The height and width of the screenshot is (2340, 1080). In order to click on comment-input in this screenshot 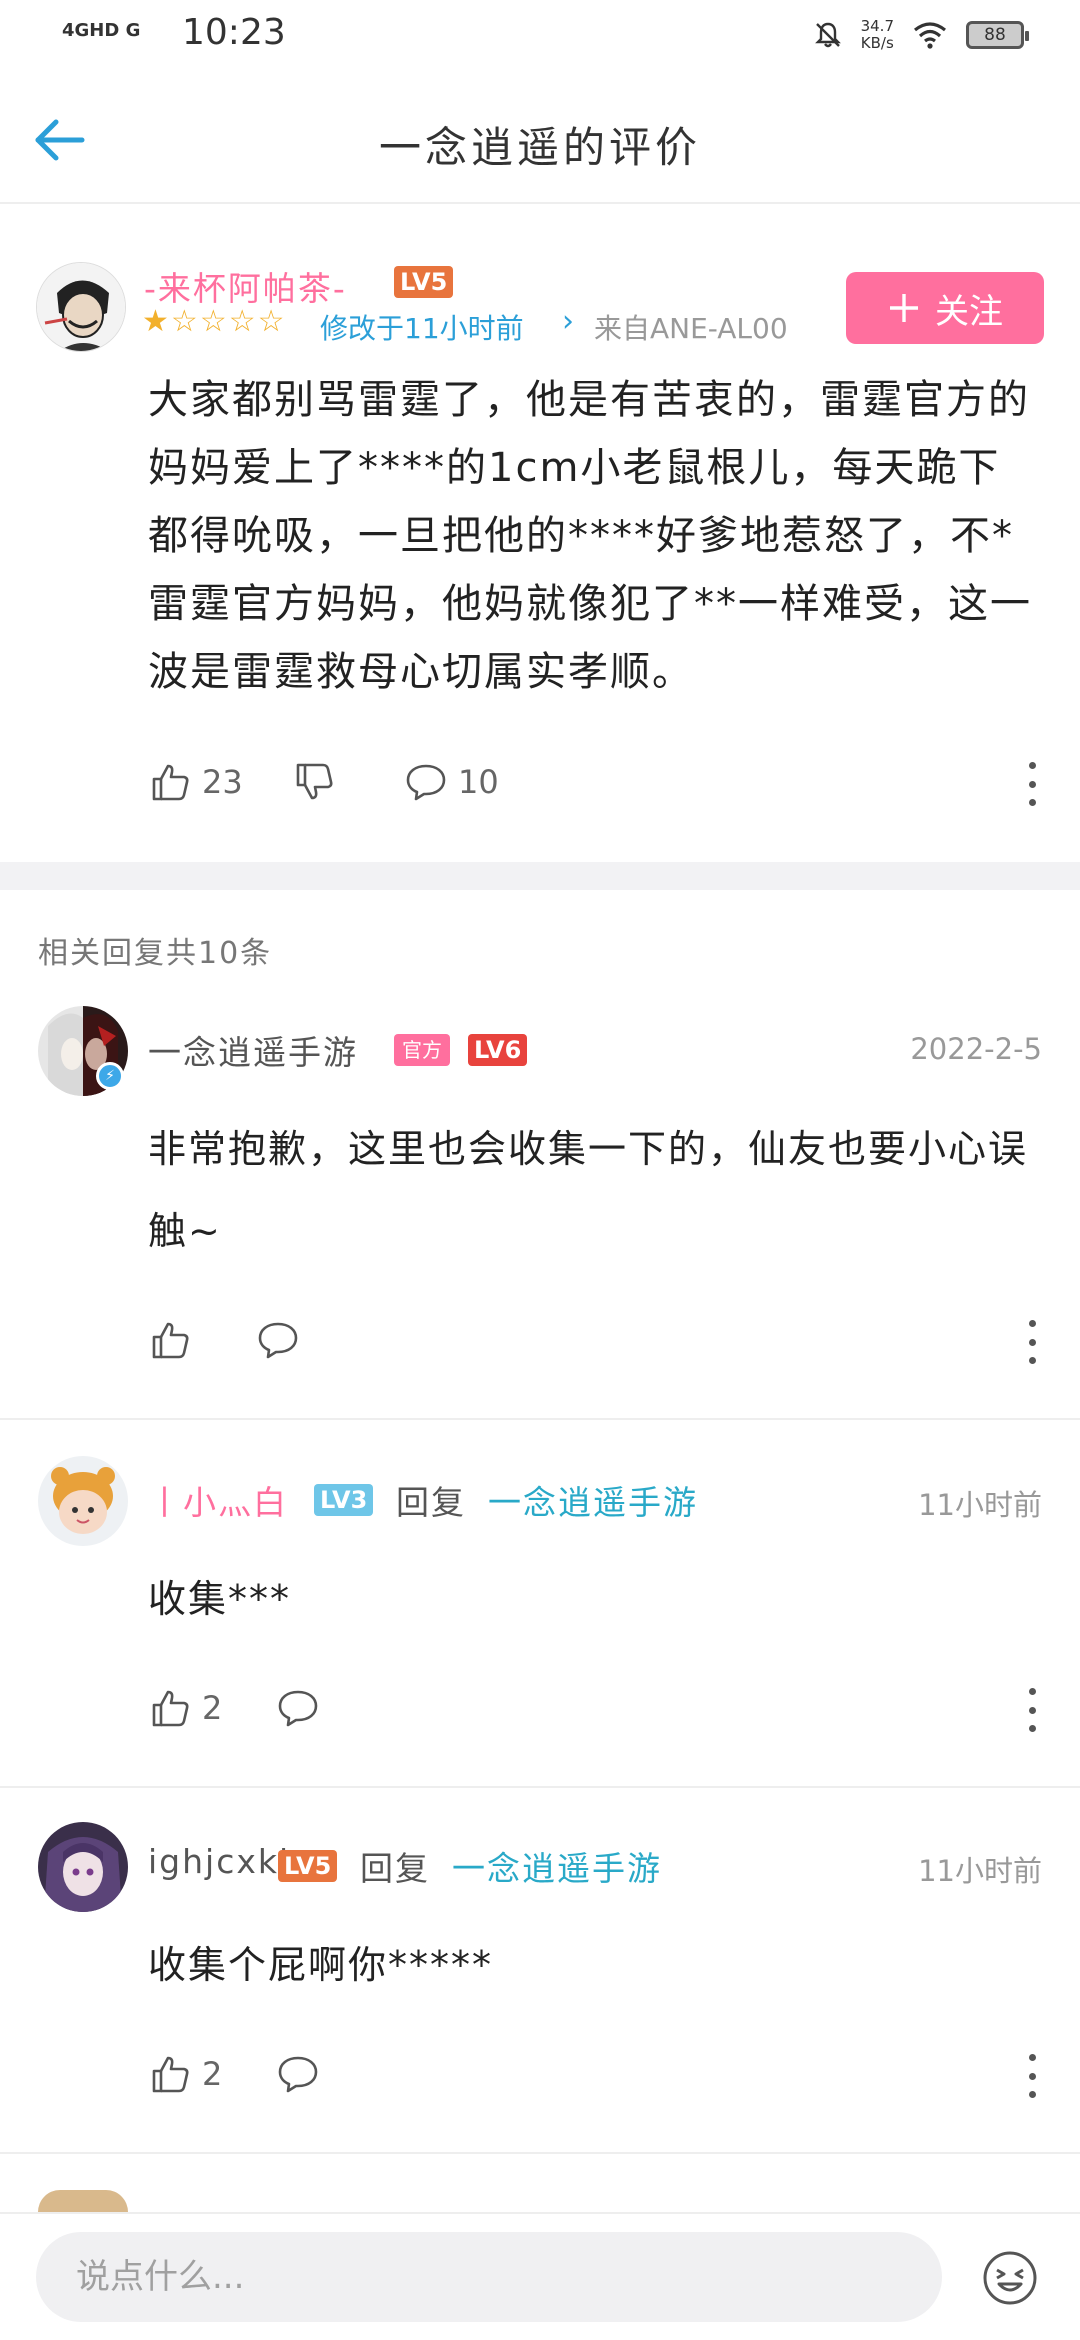, I will do `click(489, 2277)`.